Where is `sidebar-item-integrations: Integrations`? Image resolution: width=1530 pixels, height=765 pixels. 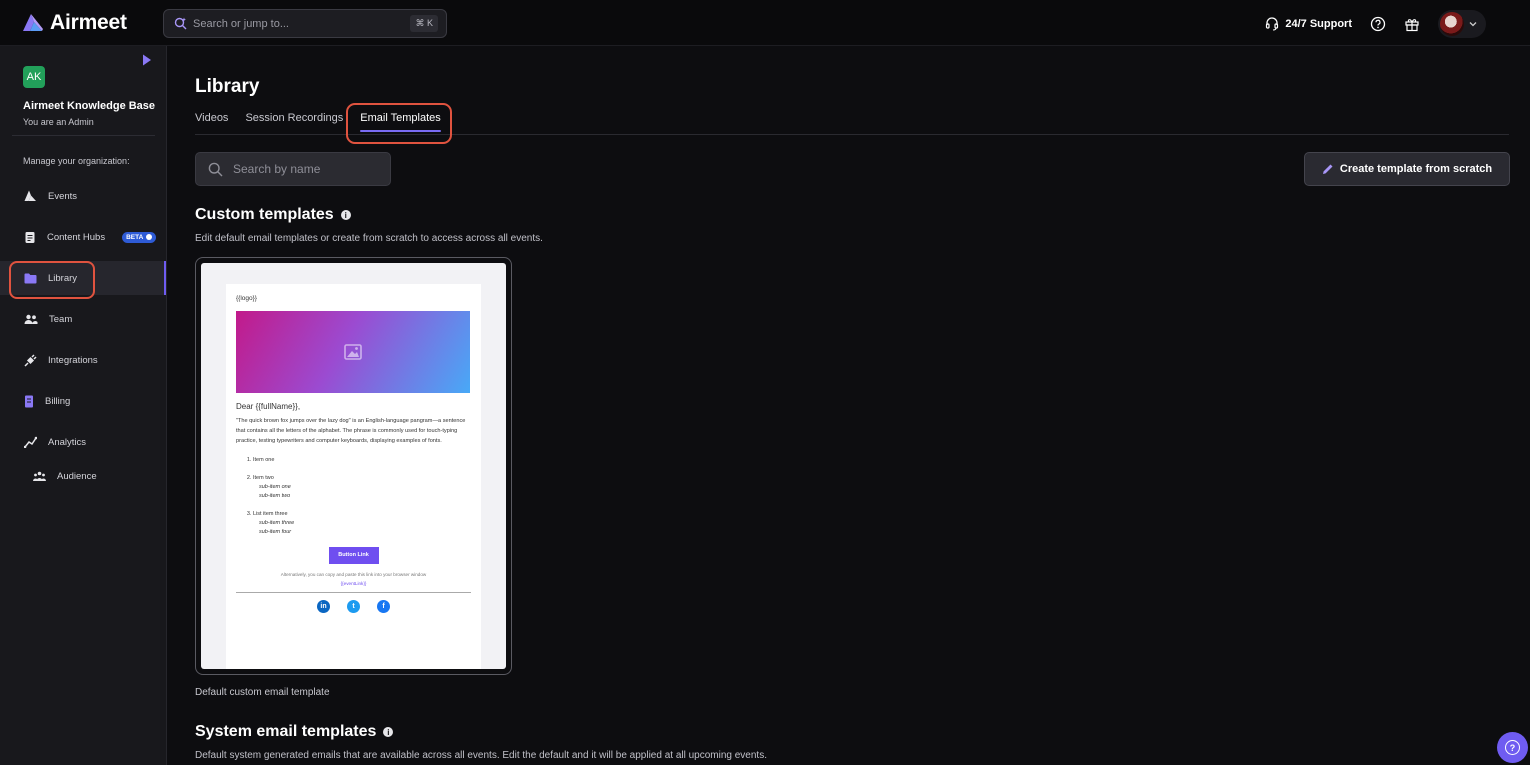
sidebar-item-integrations: Integrations is located at coordinates (83, 360).